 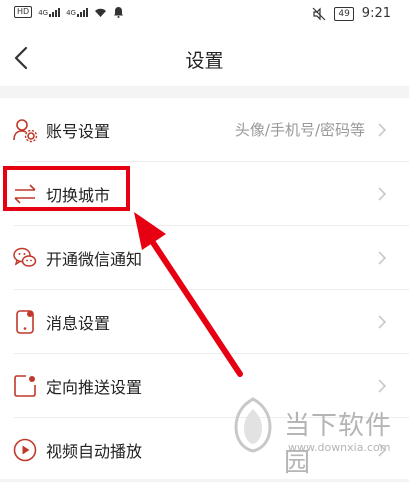 I want to click on settings-item-account: 账号设置 头像/手机号/密码等, so click(x=204, y=130).